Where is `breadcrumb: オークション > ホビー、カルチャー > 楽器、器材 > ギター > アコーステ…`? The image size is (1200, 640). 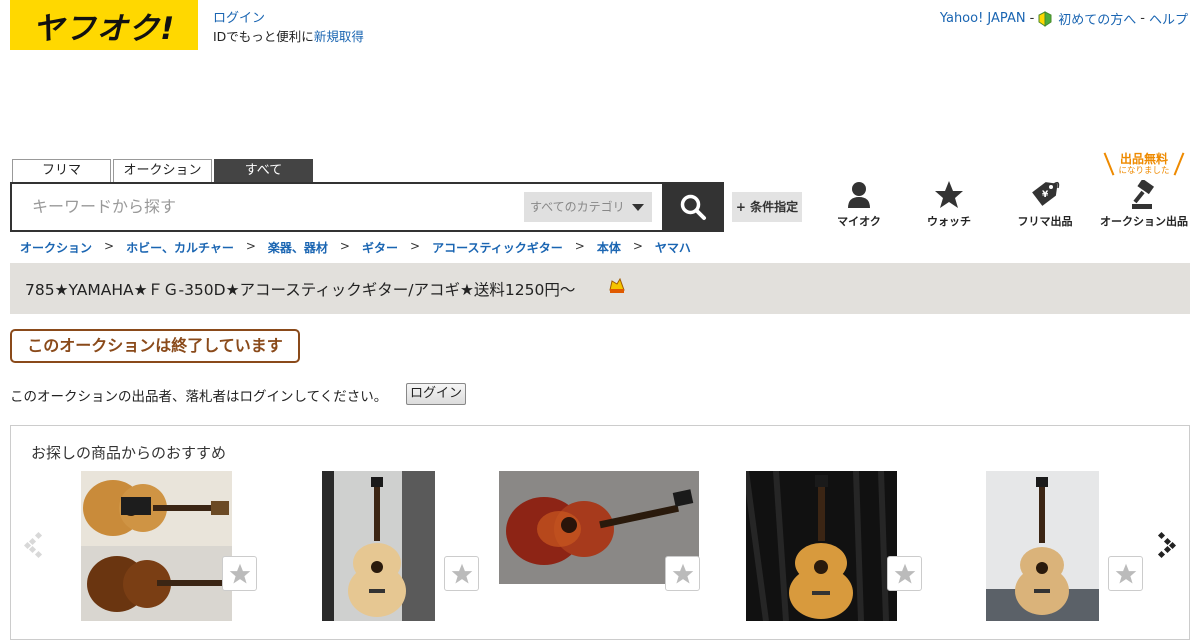 breadcrumb: オークション > ホビー、カルチャー > 楽器、器材 > ギター > アコーステ… is located at coordinates (355, 247).